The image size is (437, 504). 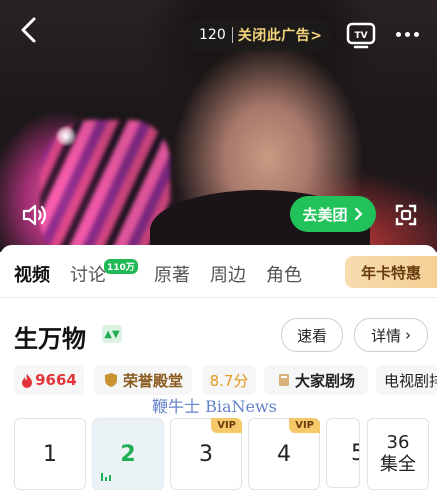 I want to click on episode-number: 4, so click(x=284, y=454).